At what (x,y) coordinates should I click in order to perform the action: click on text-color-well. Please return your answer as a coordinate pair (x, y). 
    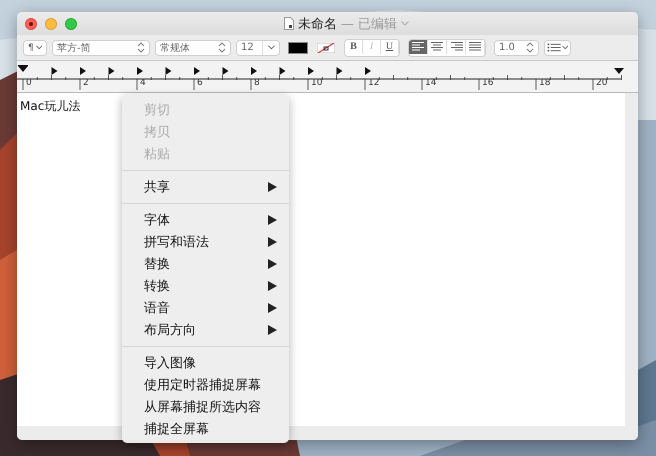
    Looking at the image, I should click on (298, 47).